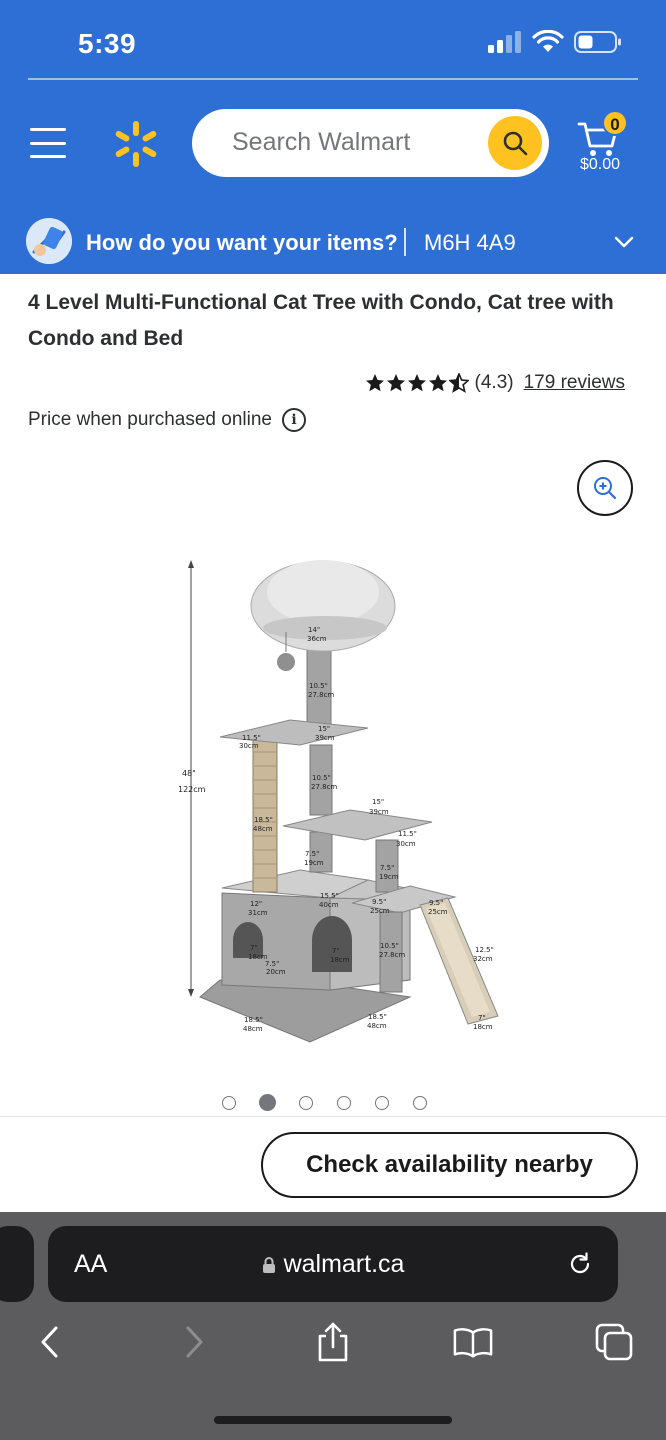  What do you see at coordinates (263, 820) in the screenshot?
I see `dim-post-tall: 18.5"` at bounding box center [263, 820].